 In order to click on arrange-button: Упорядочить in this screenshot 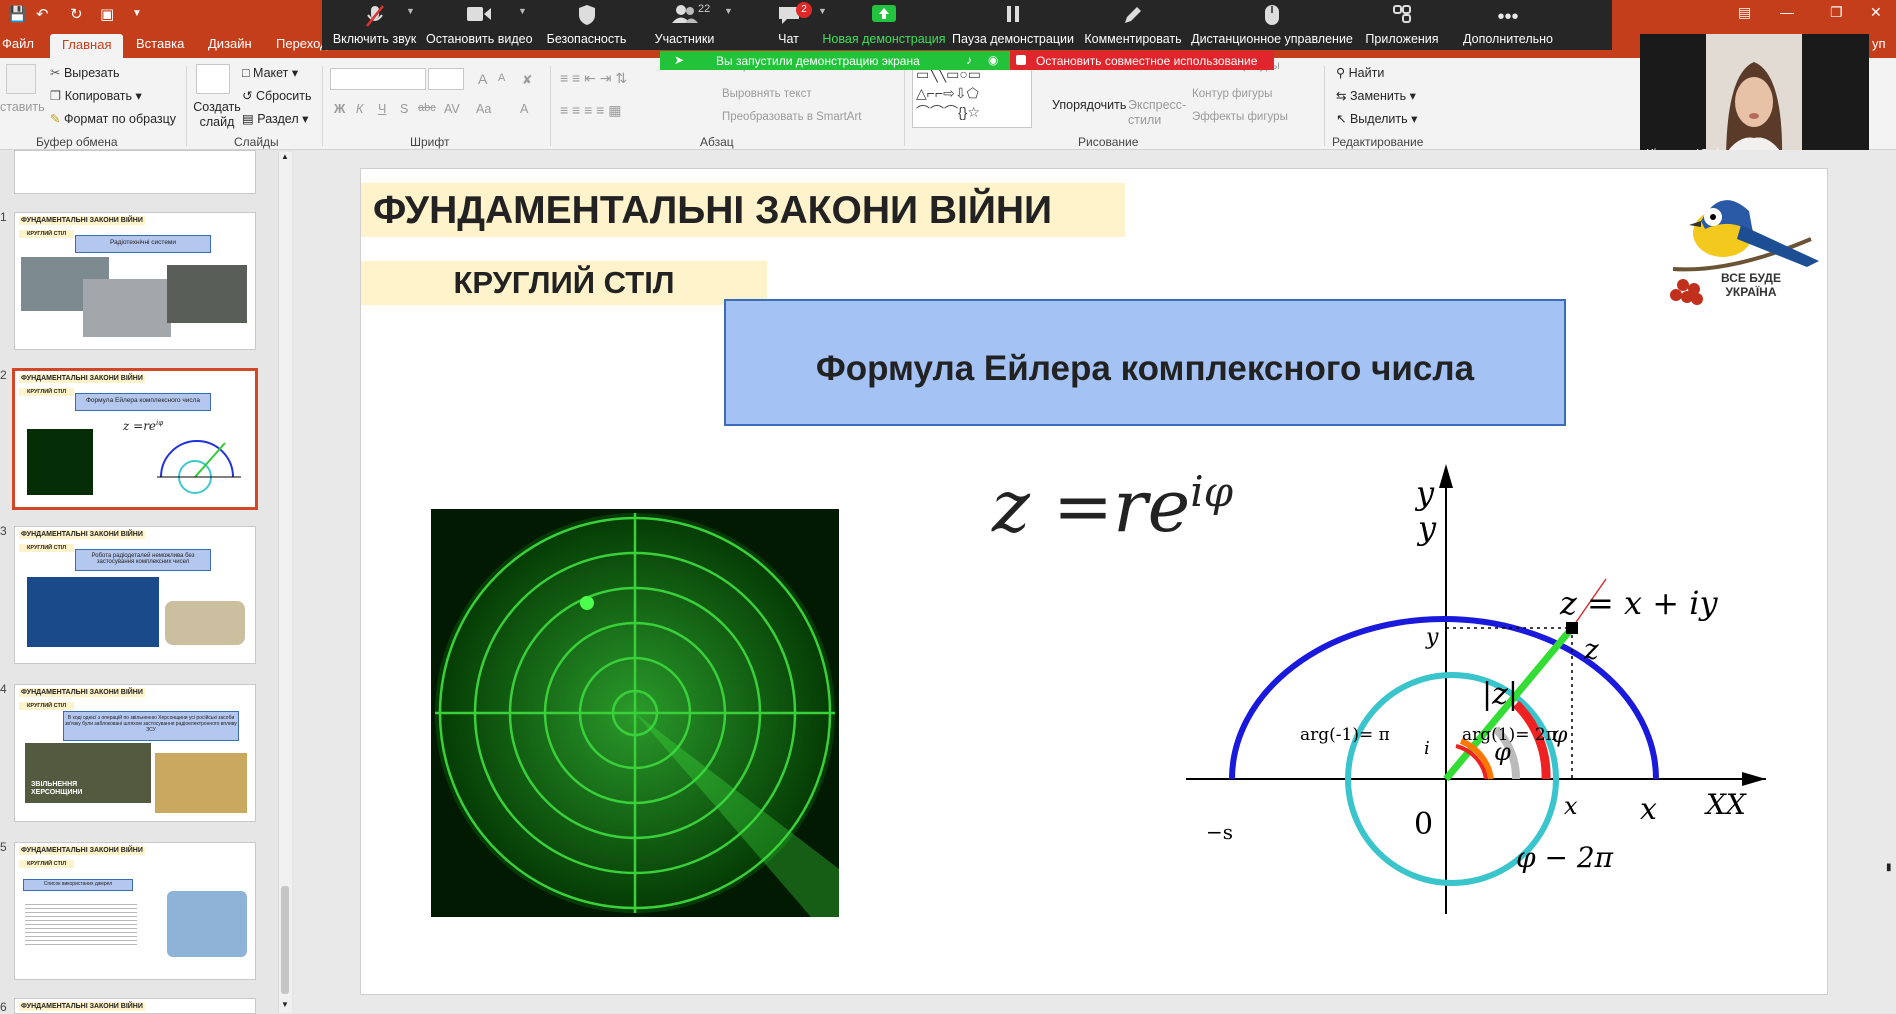, I will do `click(1089, 105)`.